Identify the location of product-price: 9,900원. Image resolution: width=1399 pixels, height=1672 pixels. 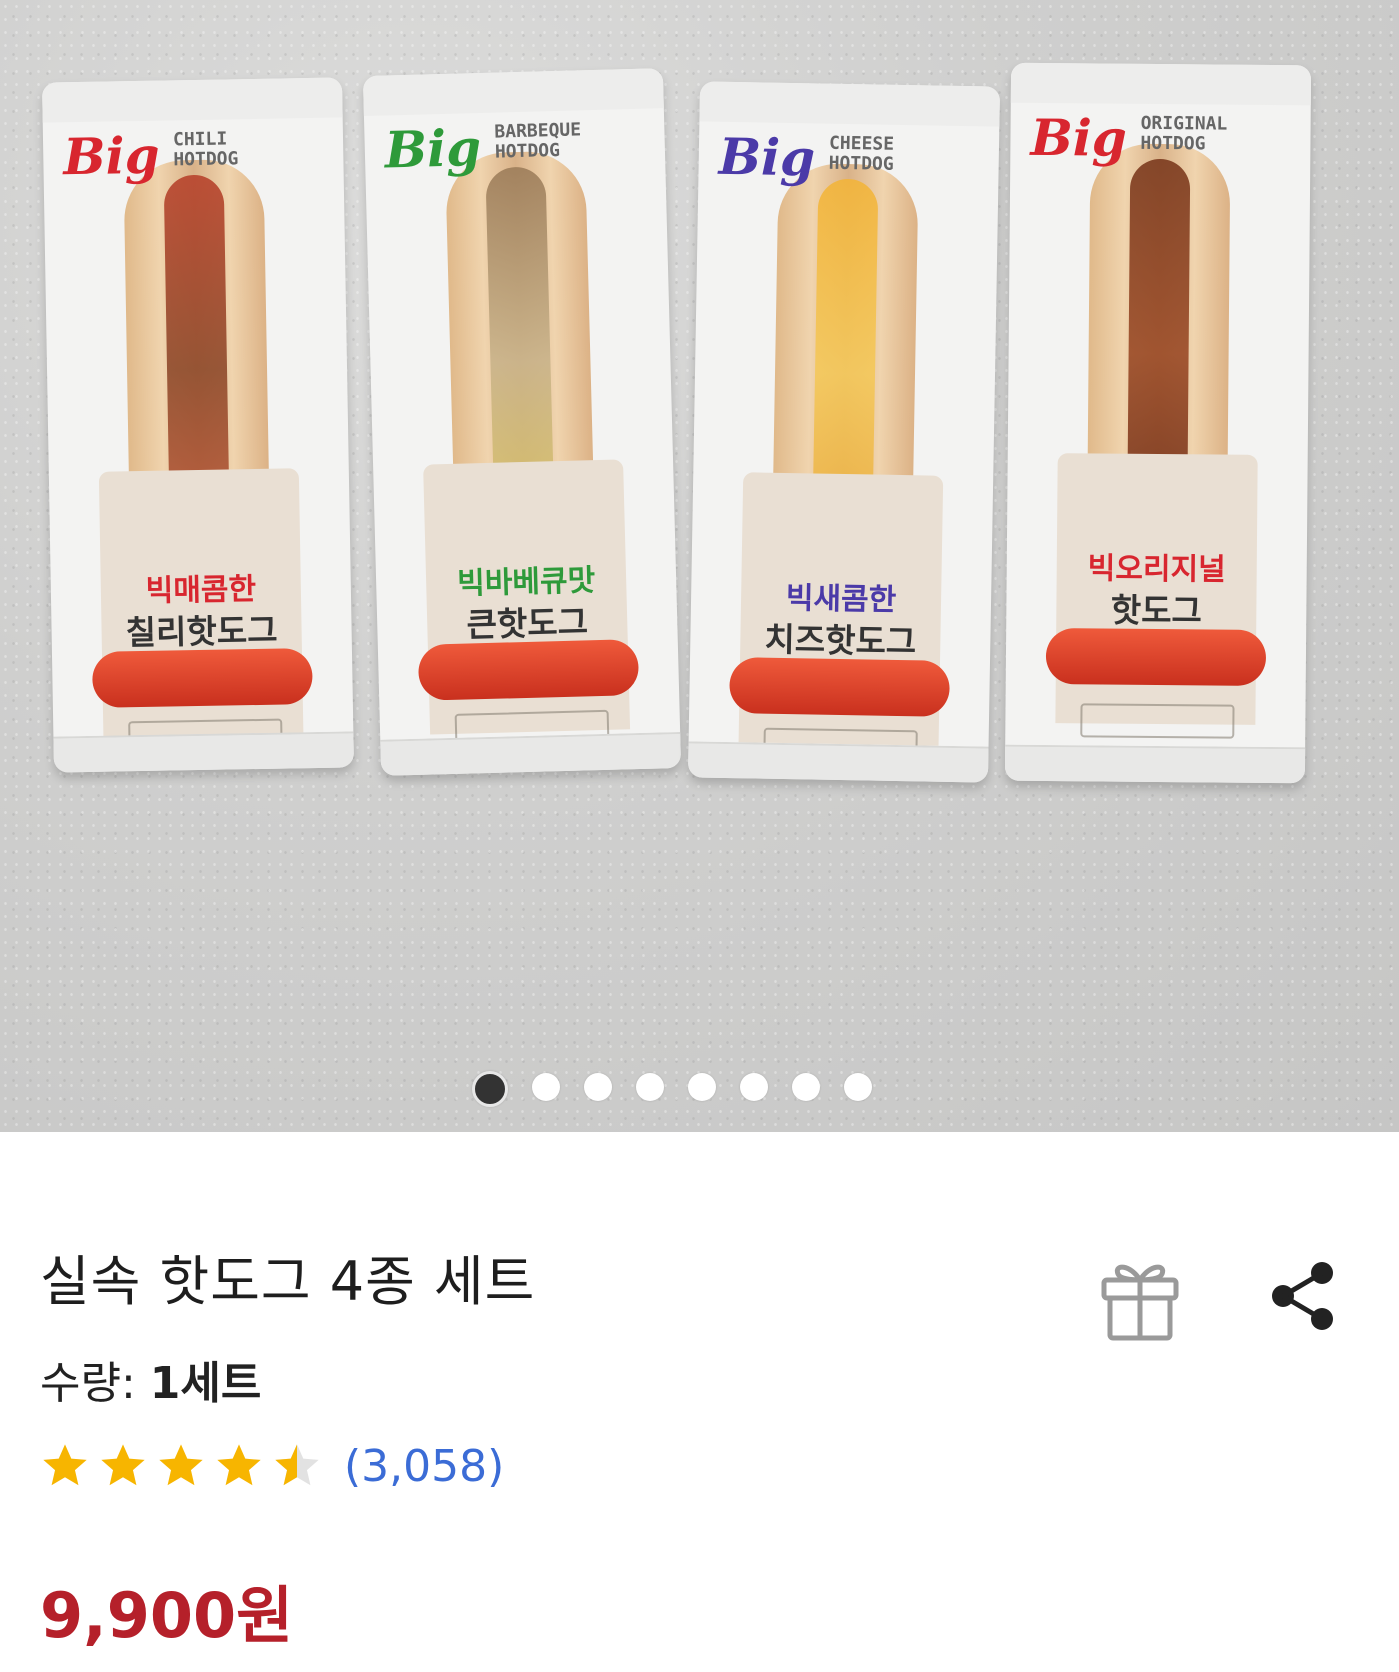
(167, 1615).